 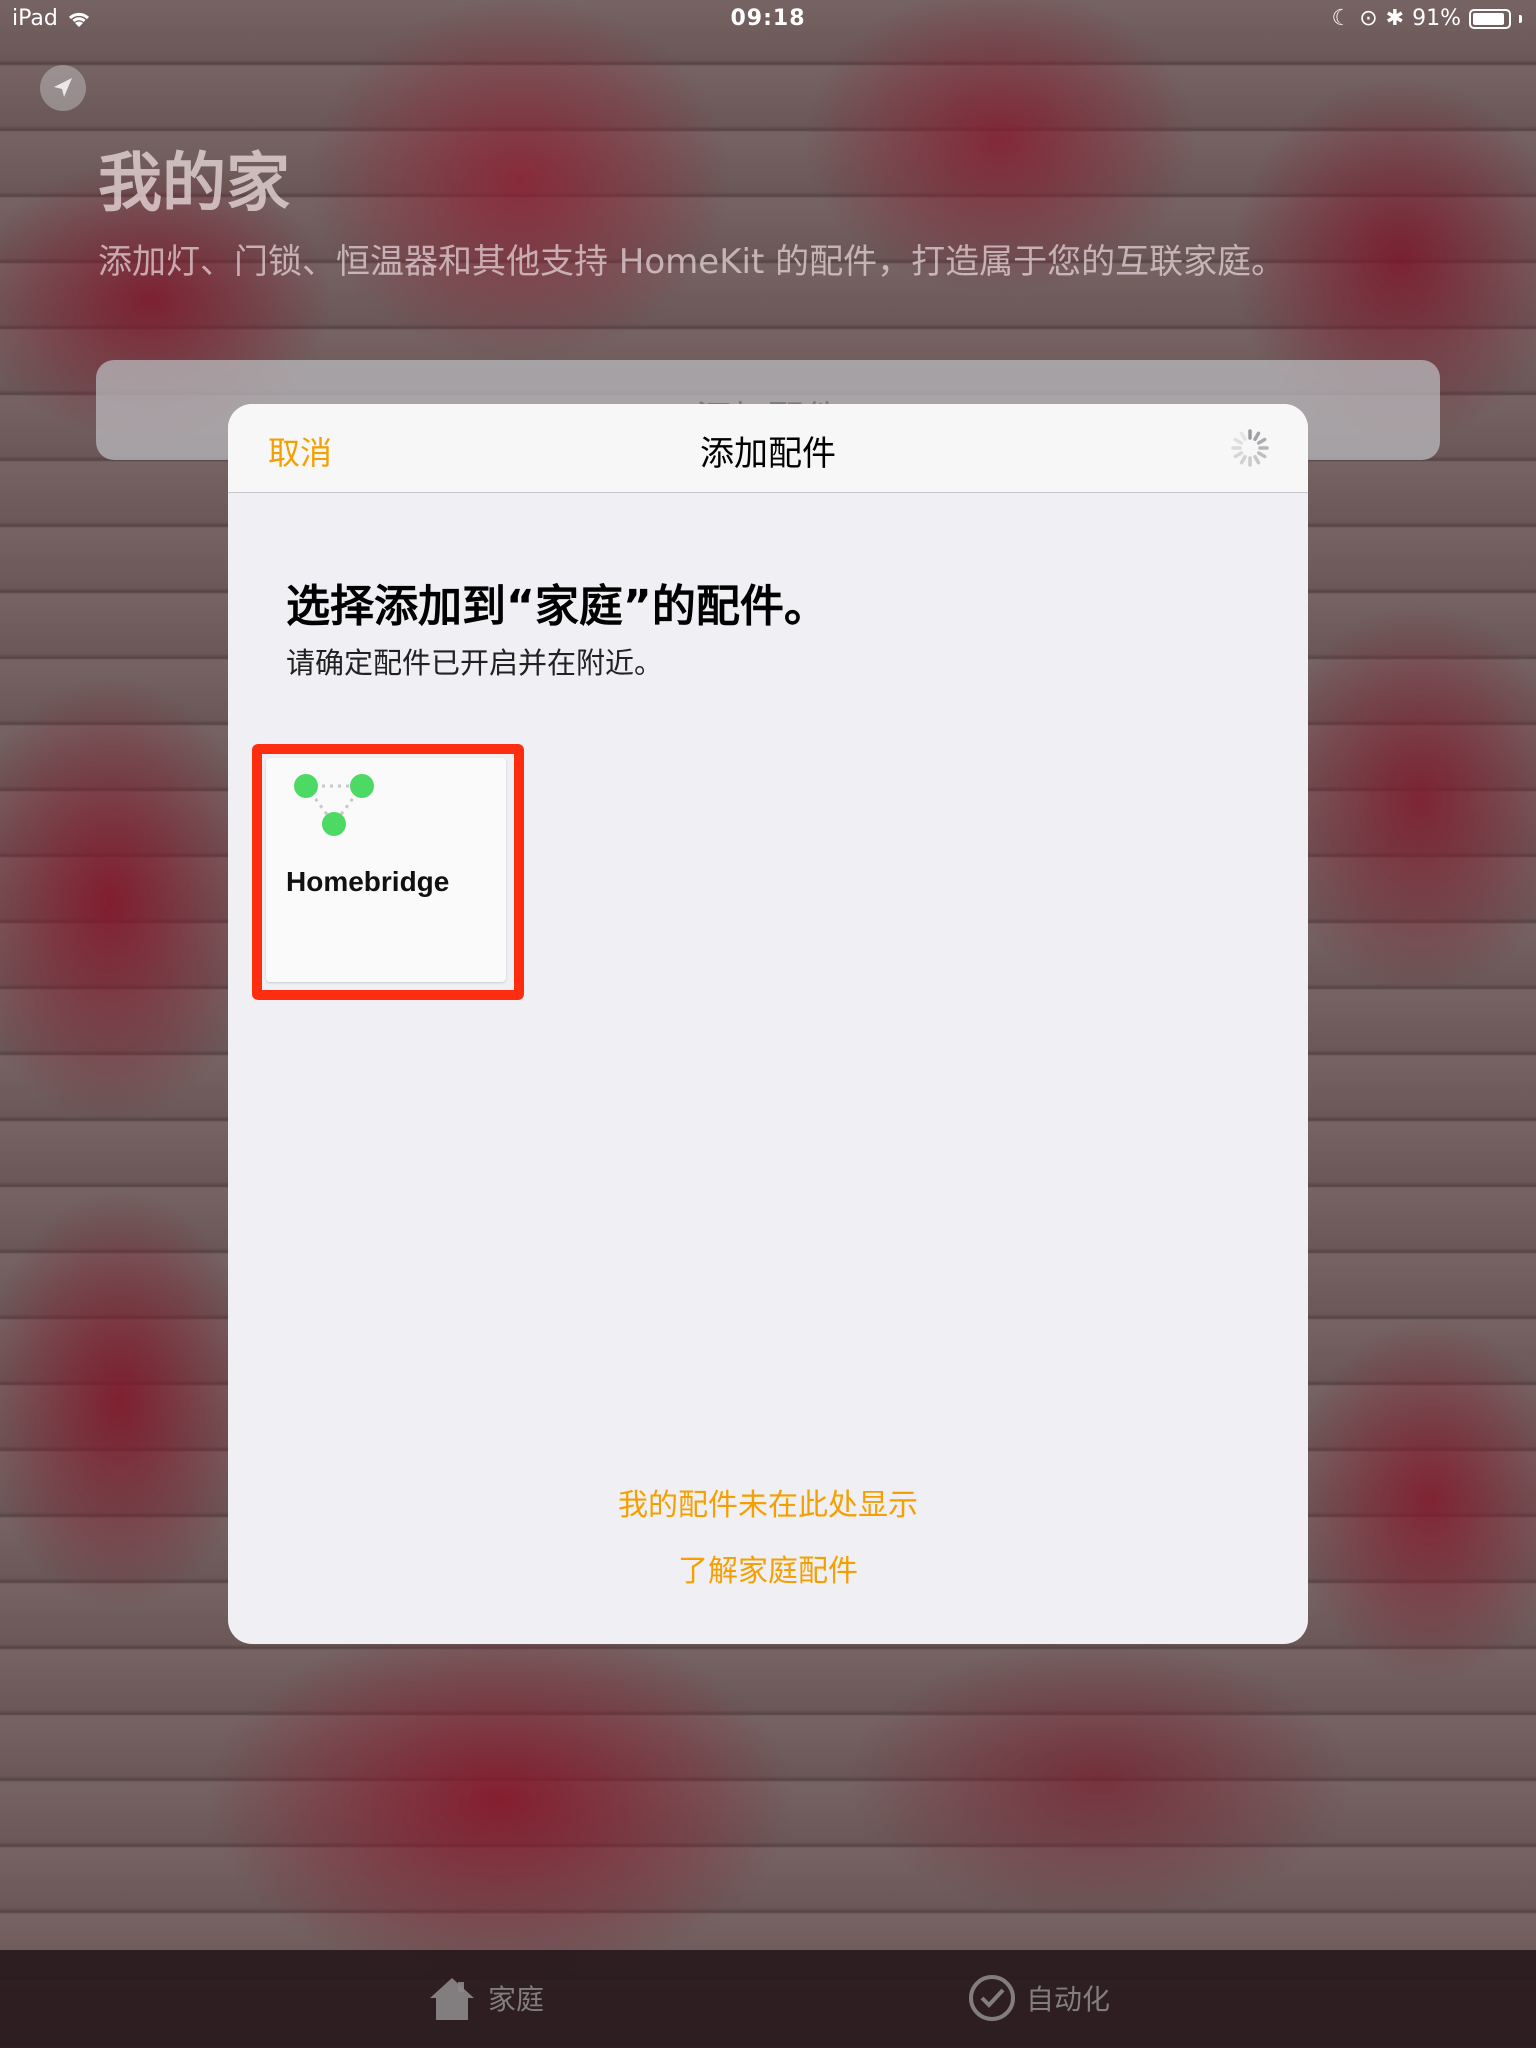 I want to click on status-bar: iPad 09:18 ☾ ⊙ ✱ 91%, so click(x=768, y=20).